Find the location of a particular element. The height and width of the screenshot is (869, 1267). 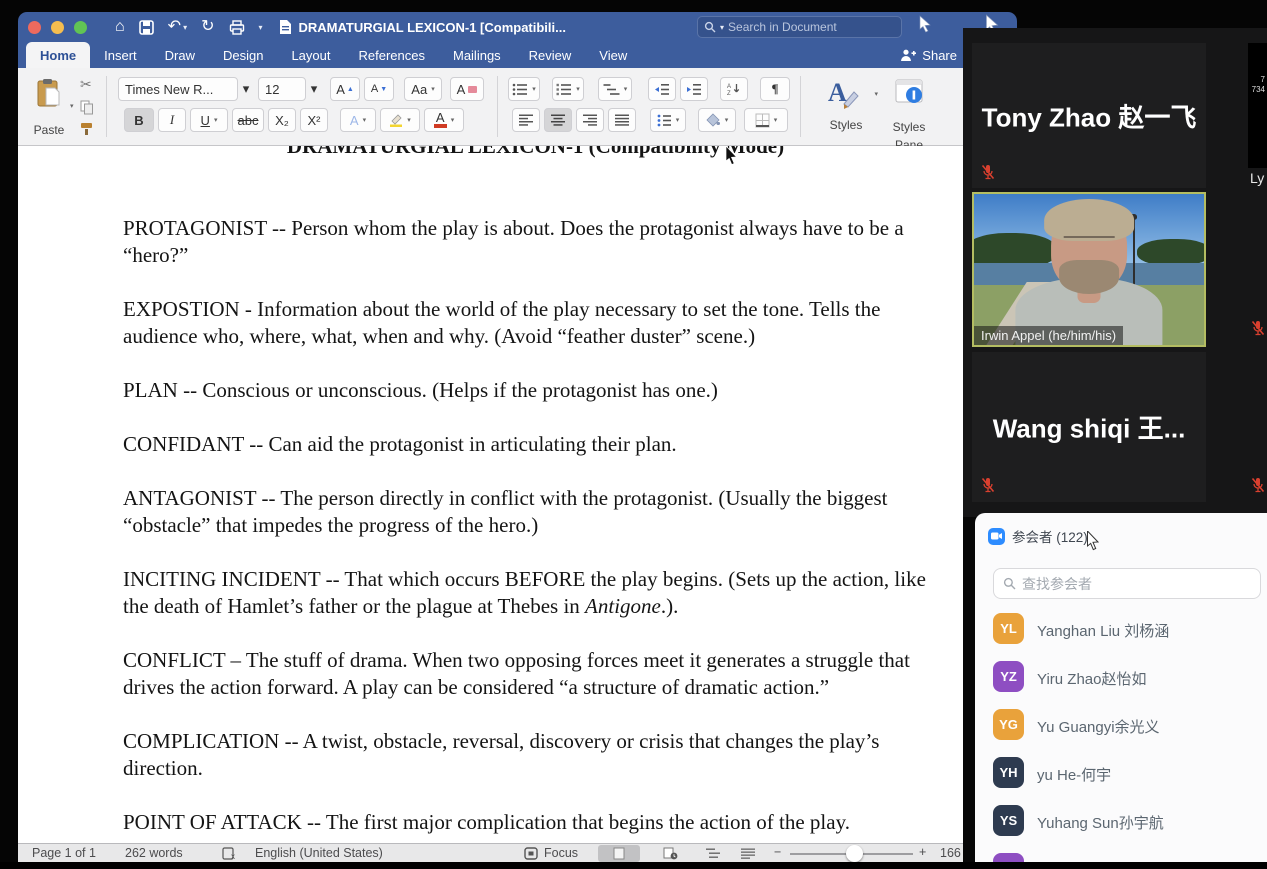

superscript-button: X² is located at coordinates (314, 120).